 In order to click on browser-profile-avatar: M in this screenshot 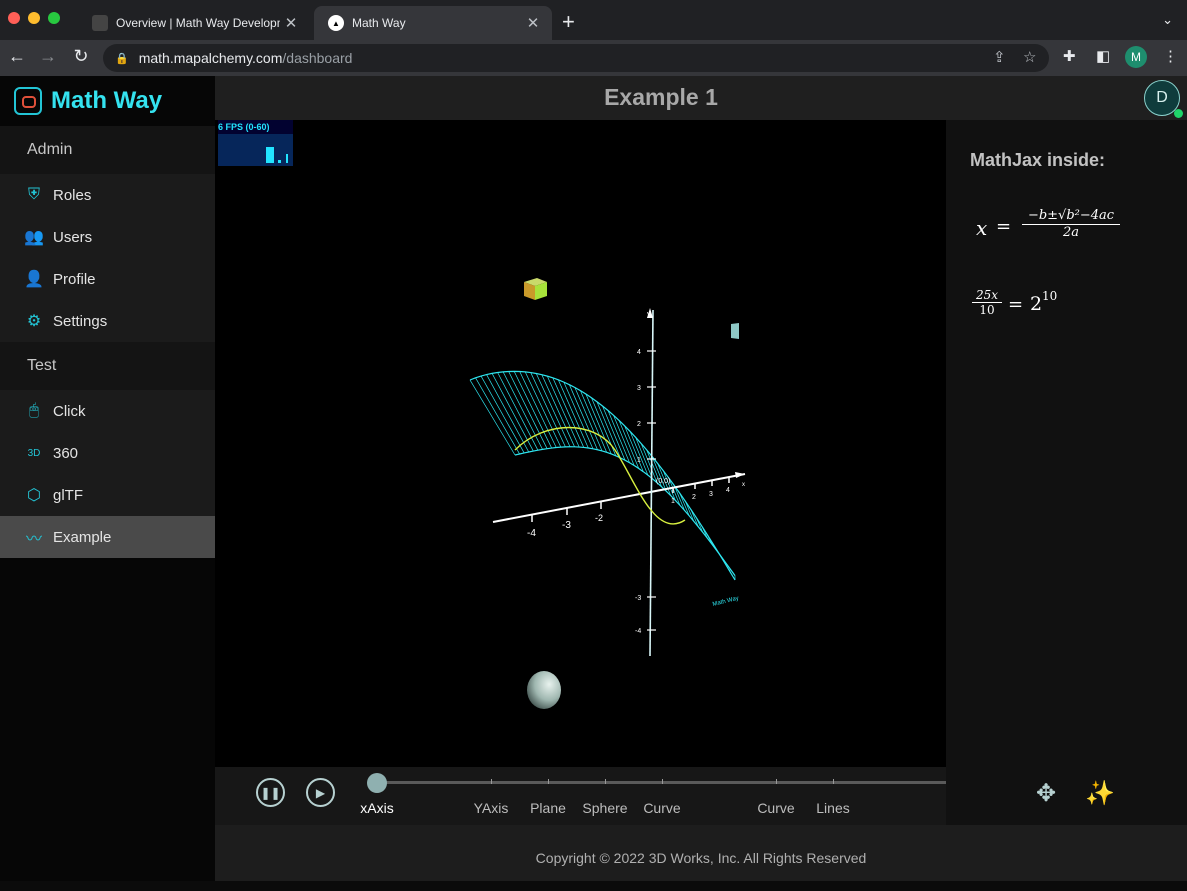, I will do `click(1136, 57)`.